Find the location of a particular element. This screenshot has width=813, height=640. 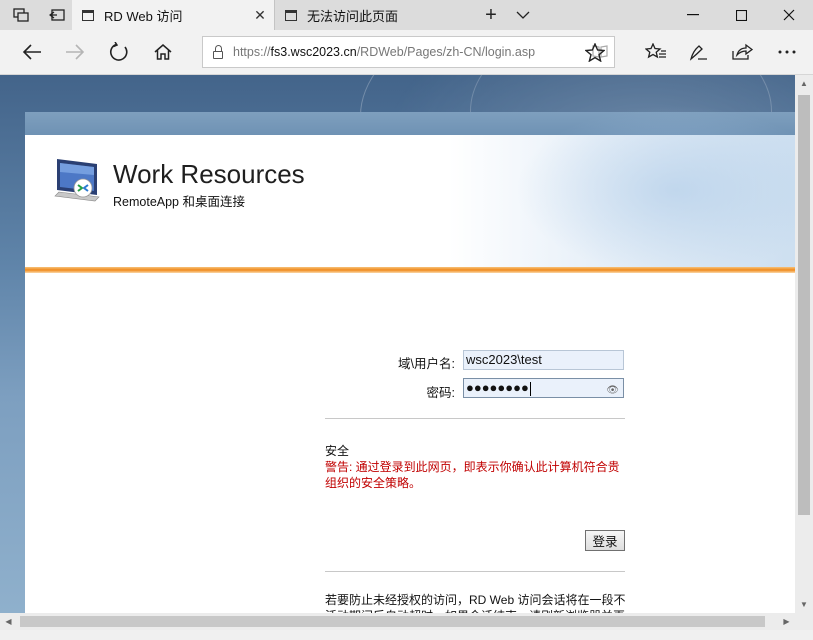

minimize-button is located at coordinates (693, 15).